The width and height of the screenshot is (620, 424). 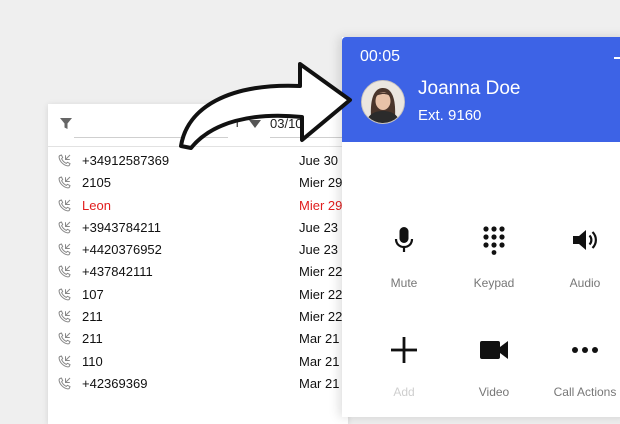 I want to click on call-log-row: 211 Mier 22, so click(x=198, y=318).